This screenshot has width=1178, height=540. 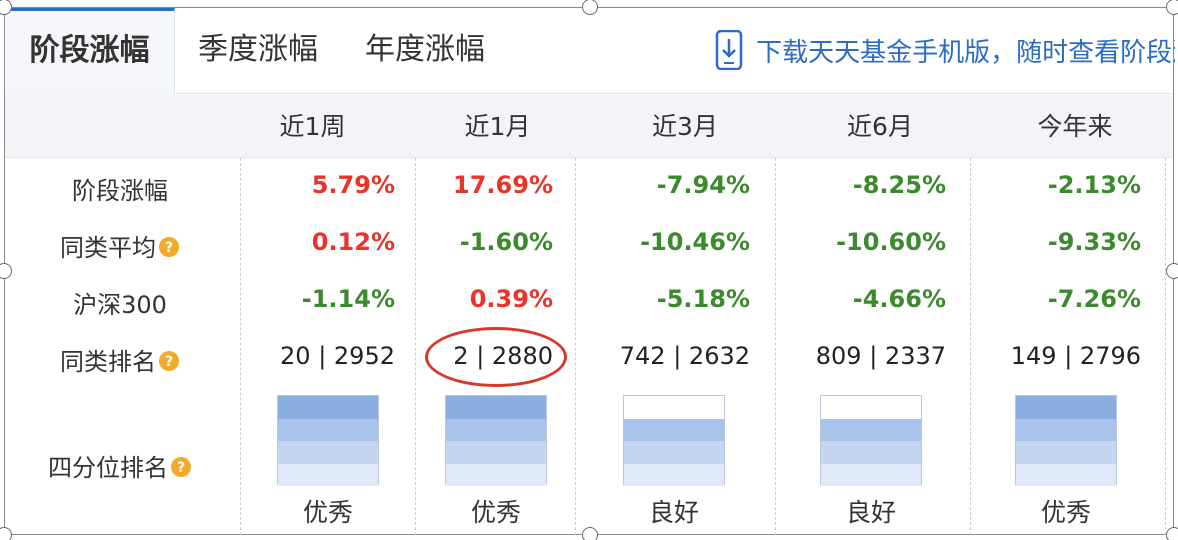 What do you see at coordinates (899, 299) in the screenshot?
I see `hs300-6m: -4.66%` at bounding box center [899, 299].